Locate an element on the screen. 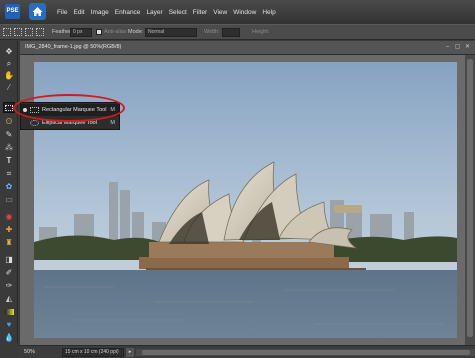 This screenshot has width=475, height=358. antialias-checkbox is located at coordinates (99, 32).